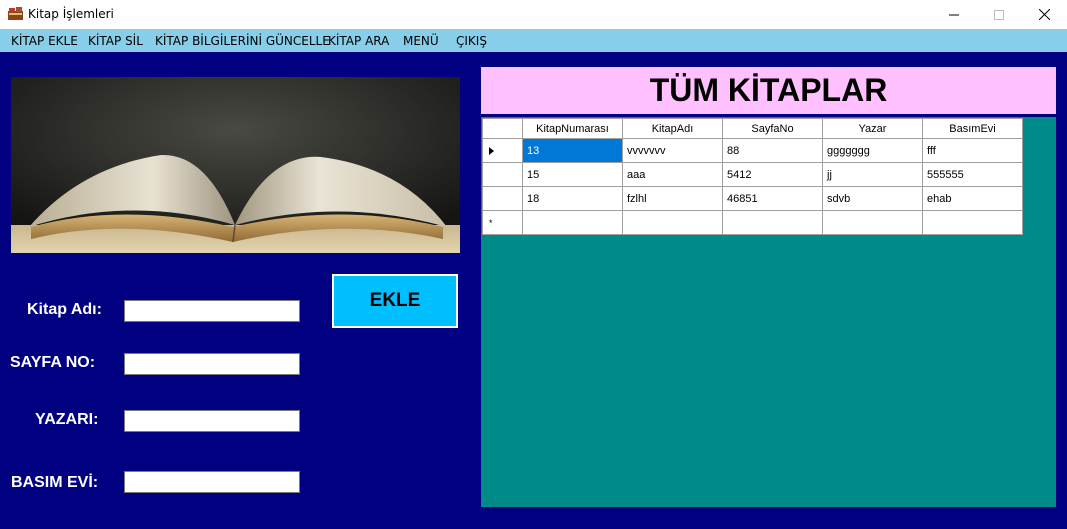  Describe the element at coordinates (44, 41) in the screenshot. I see `menu-kitap-ekle: KİTAP EKLE` at that location.